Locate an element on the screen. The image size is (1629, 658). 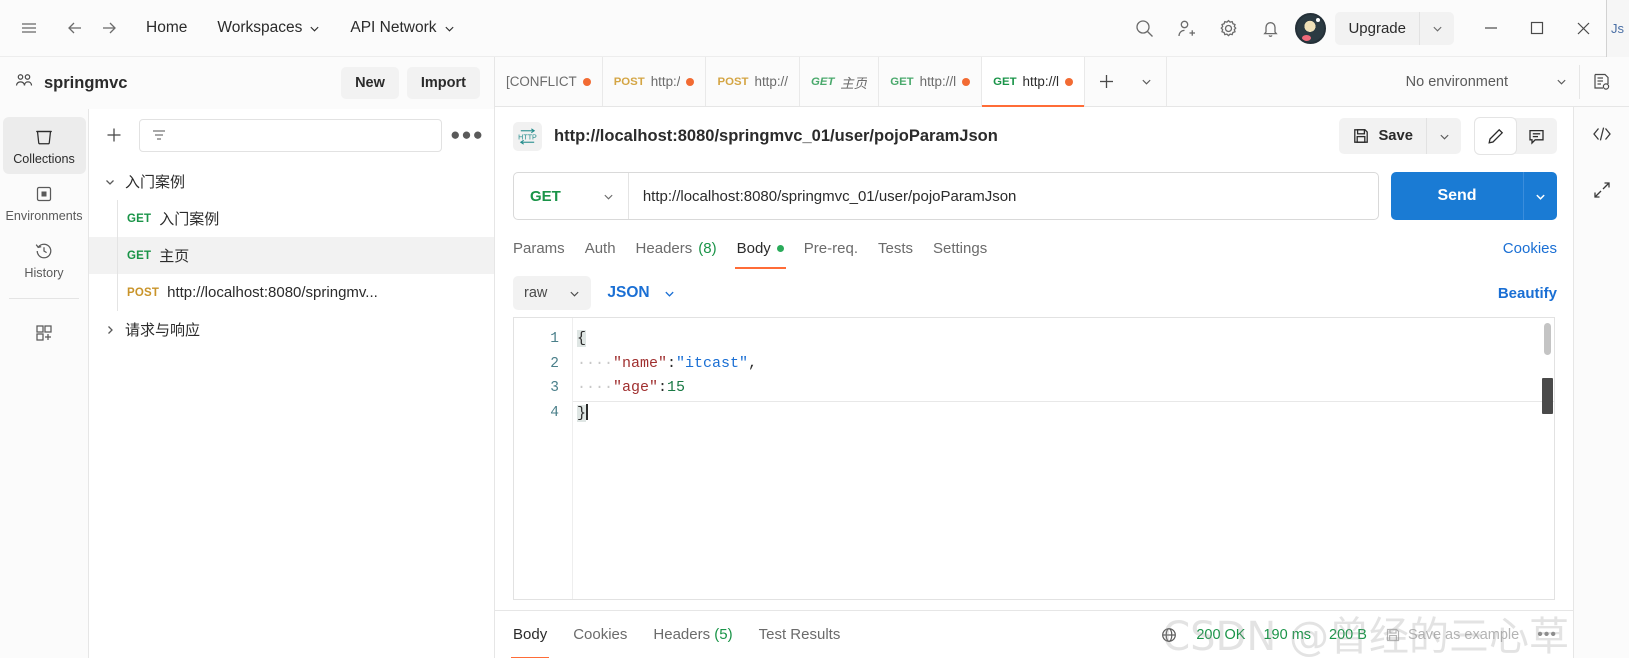
cookies-link: Cookies is located at coordinates (1530, 248).